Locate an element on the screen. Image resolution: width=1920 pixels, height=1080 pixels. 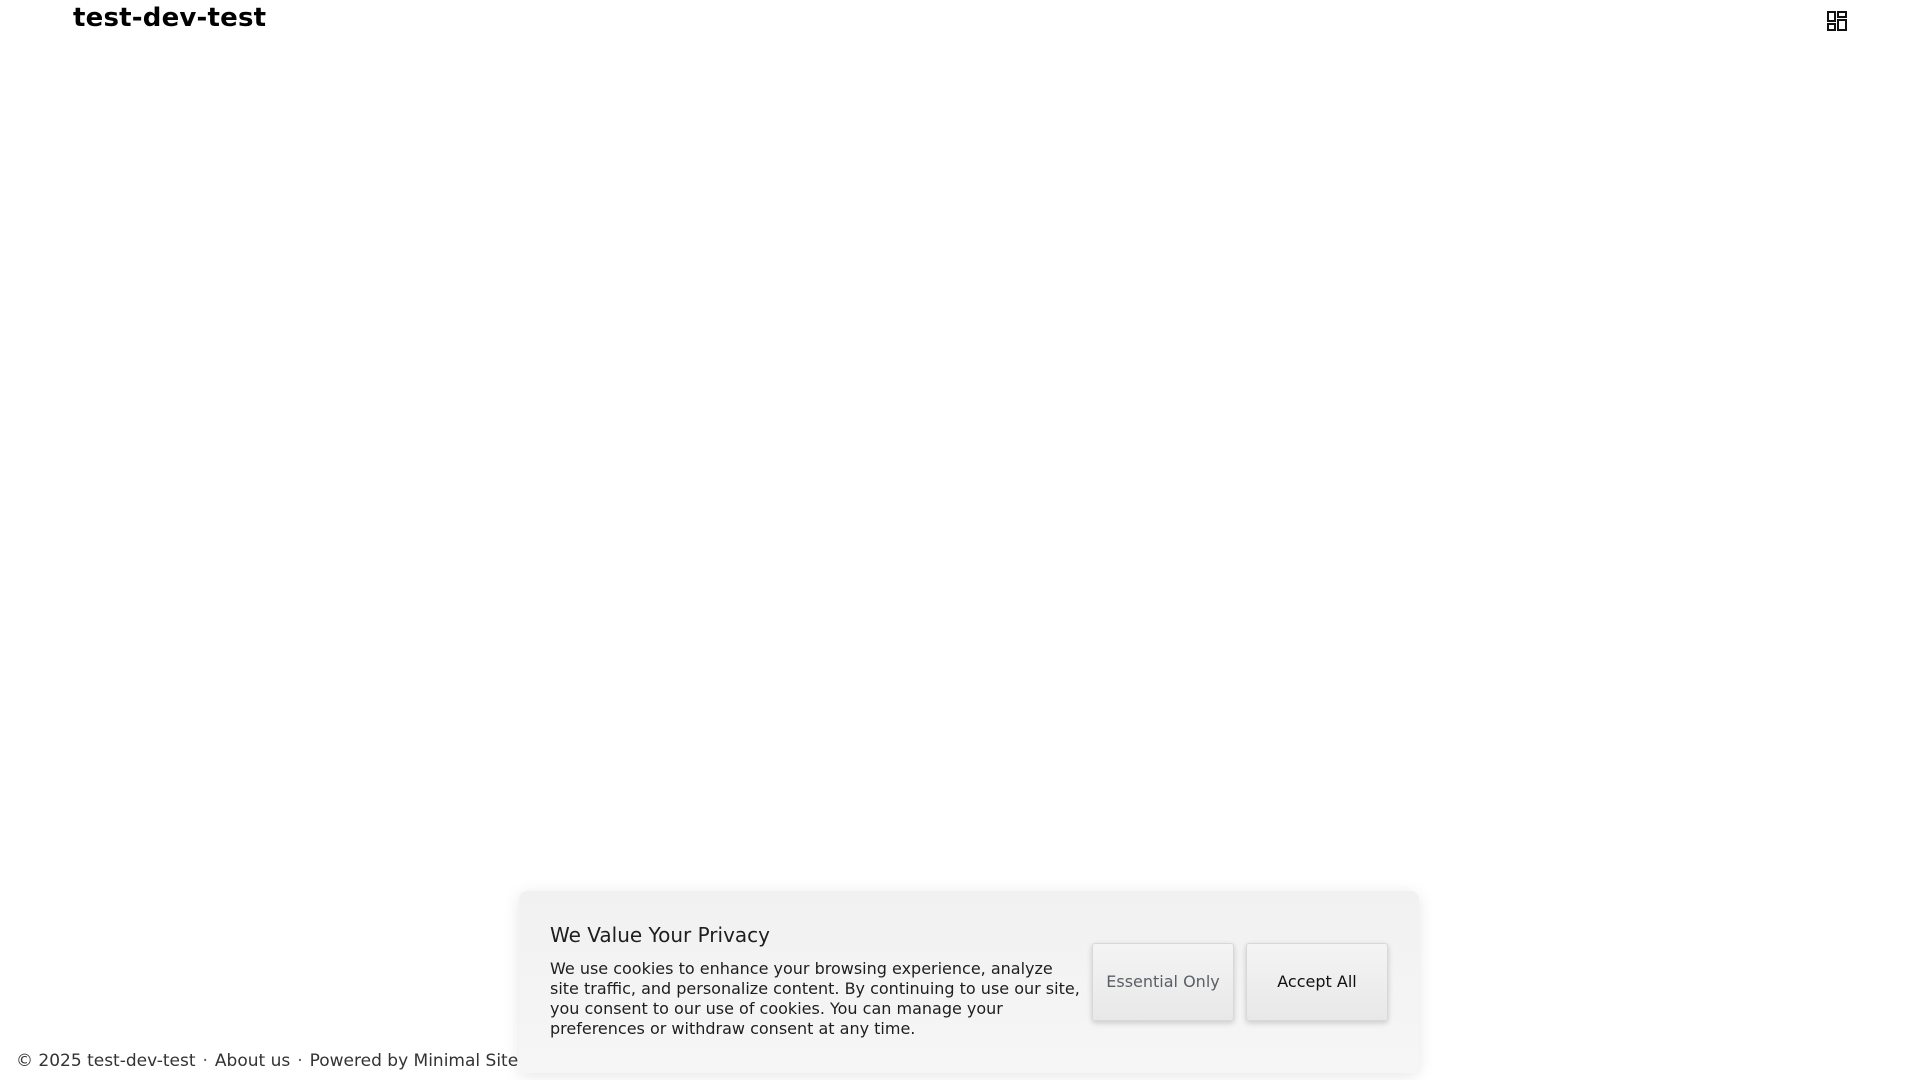
grid-dashboard-icon is located at coordinates (1837, 21).